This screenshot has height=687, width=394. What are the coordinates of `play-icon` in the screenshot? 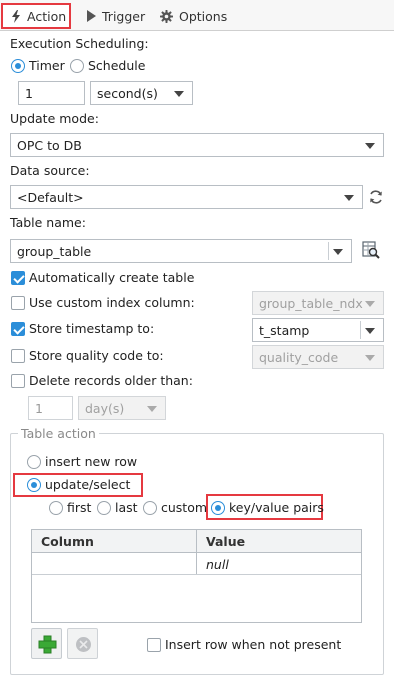 It's located at (91, 16).